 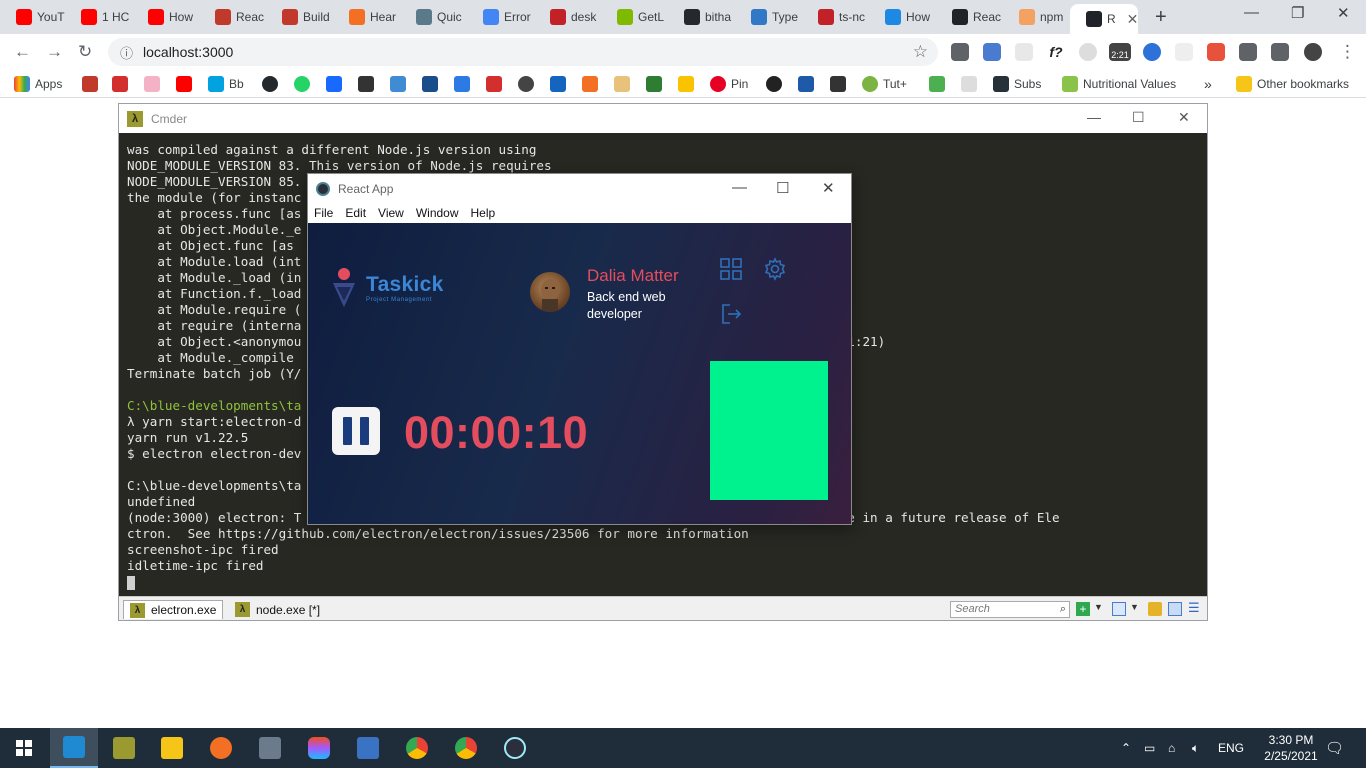 I want to click on console-tab-electron: λ electron.exe, so click(x=173, y=609).